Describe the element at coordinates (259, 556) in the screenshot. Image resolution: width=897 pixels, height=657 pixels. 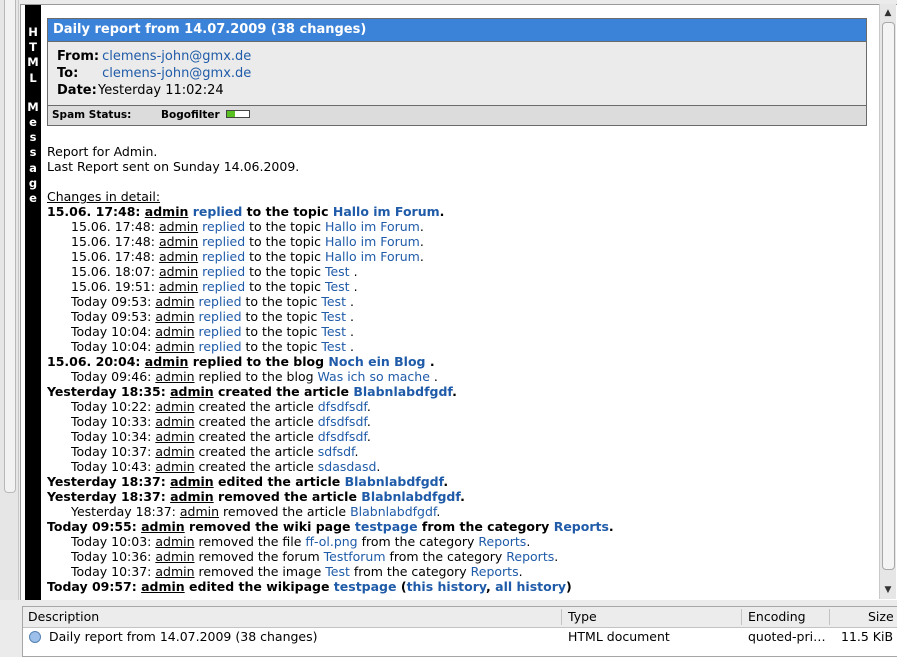
I see `change-text: removed the forum` at that location.